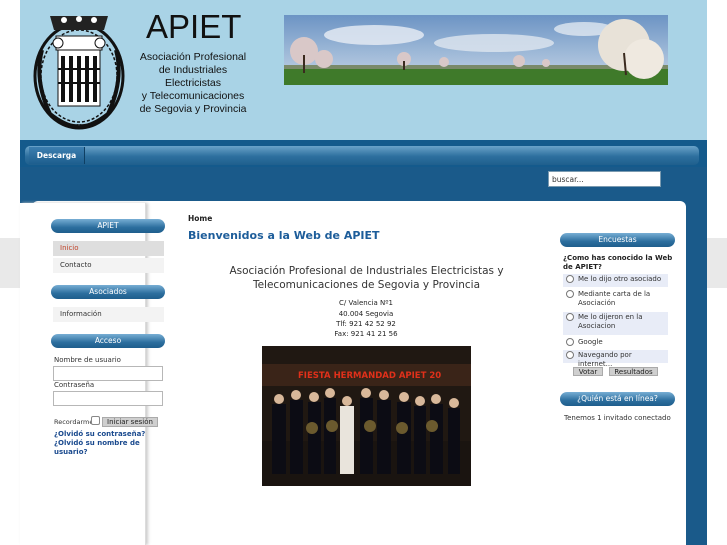 The height and width of the screenshot is (545, 727). What do you see at coordinates (57, 155) in the screenshot?
I see `nav-item-descarga: Descarga` at bounding box center [57, 155].